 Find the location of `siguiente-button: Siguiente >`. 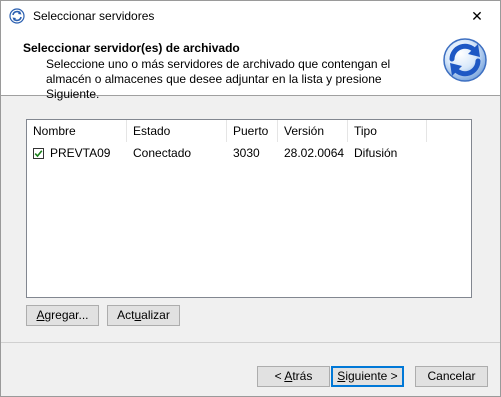

siguiente-button: Siguiente > is located at coordinates (367, 376).